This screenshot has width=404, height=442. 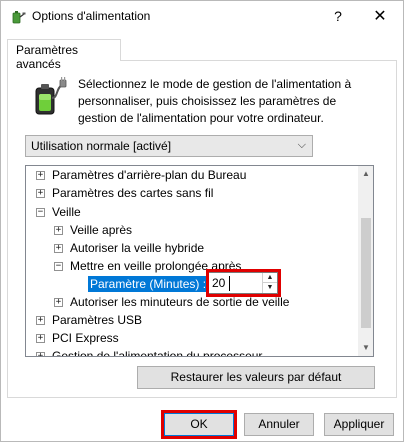 I want to click on help-button: ?, so click(x=338, y=16).